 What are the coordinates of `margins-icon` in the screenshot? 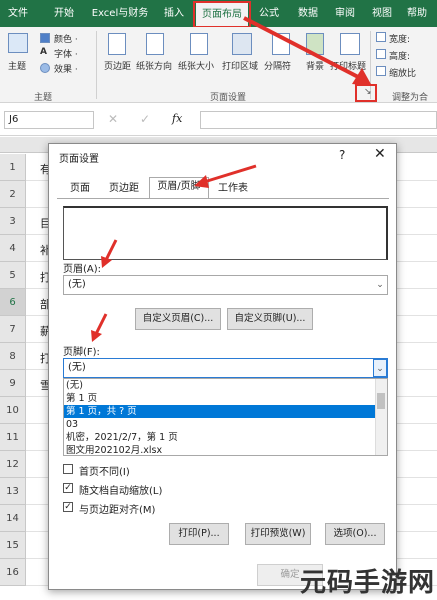 It's located at (117, 44).